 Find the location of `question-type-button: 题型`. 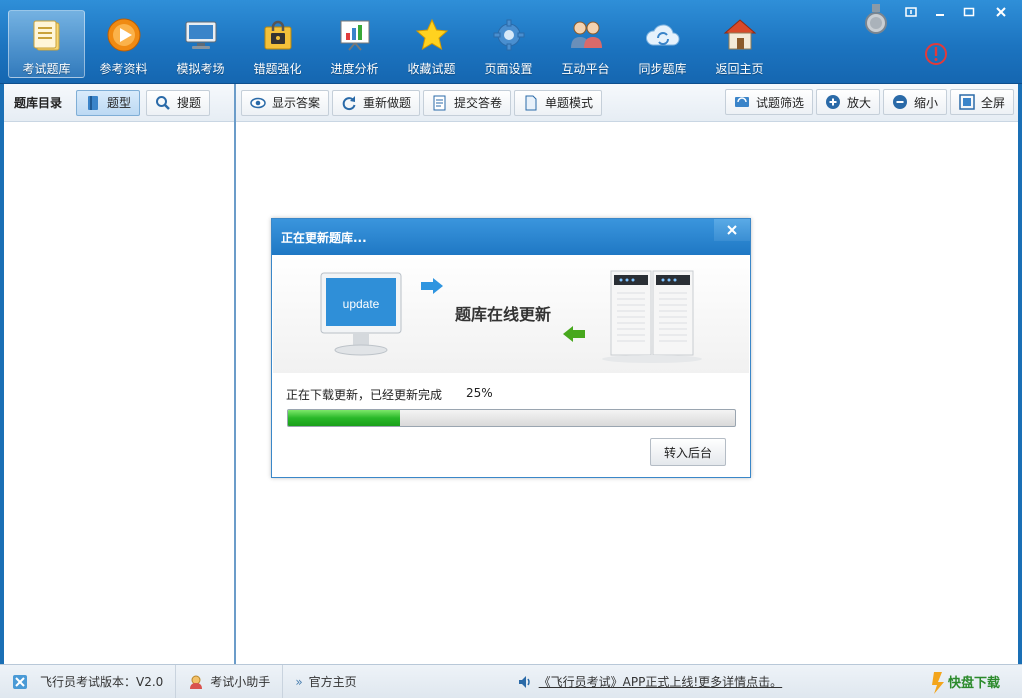

question-type-button: 题型 is located at coordinates (108, 102).